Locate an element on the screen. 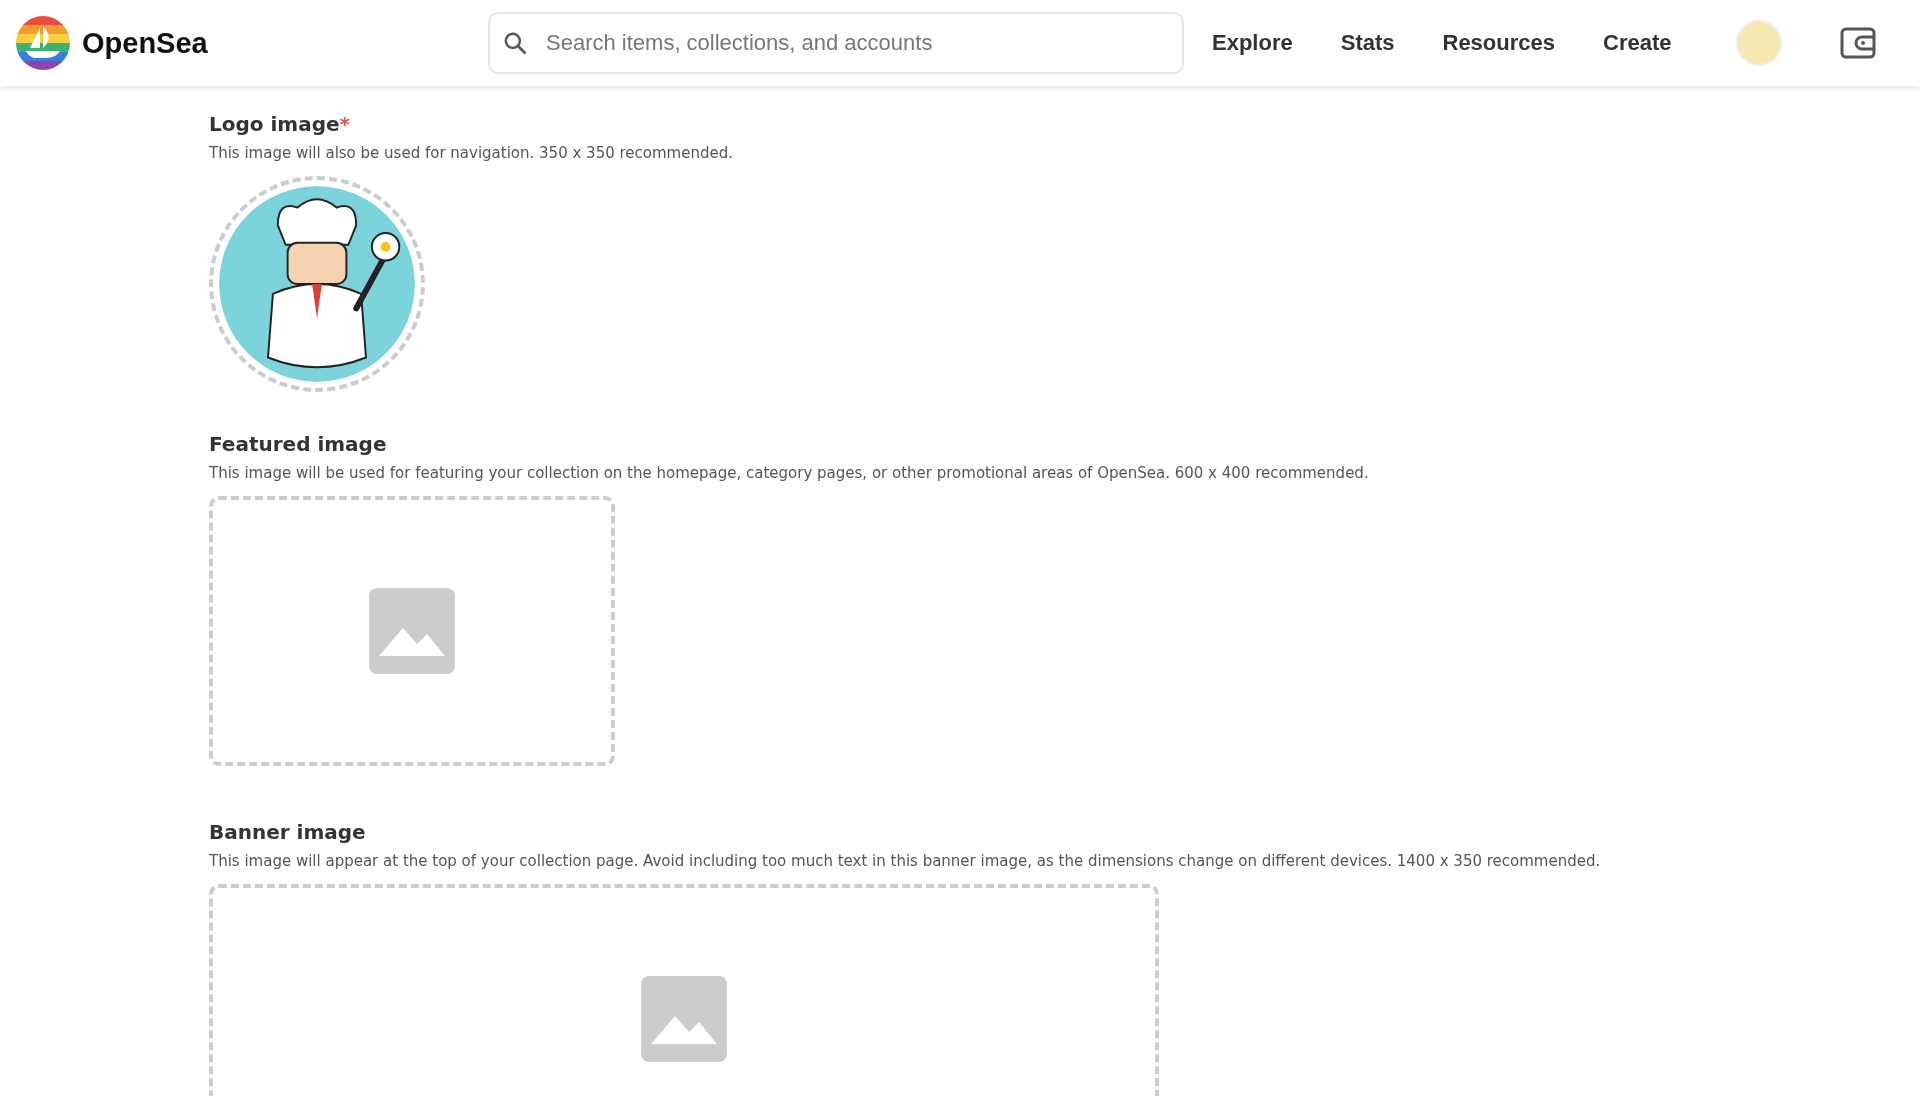 This screenshot has width=1920, height=1096. image-drop-zone is located at coordinates (317, 284).